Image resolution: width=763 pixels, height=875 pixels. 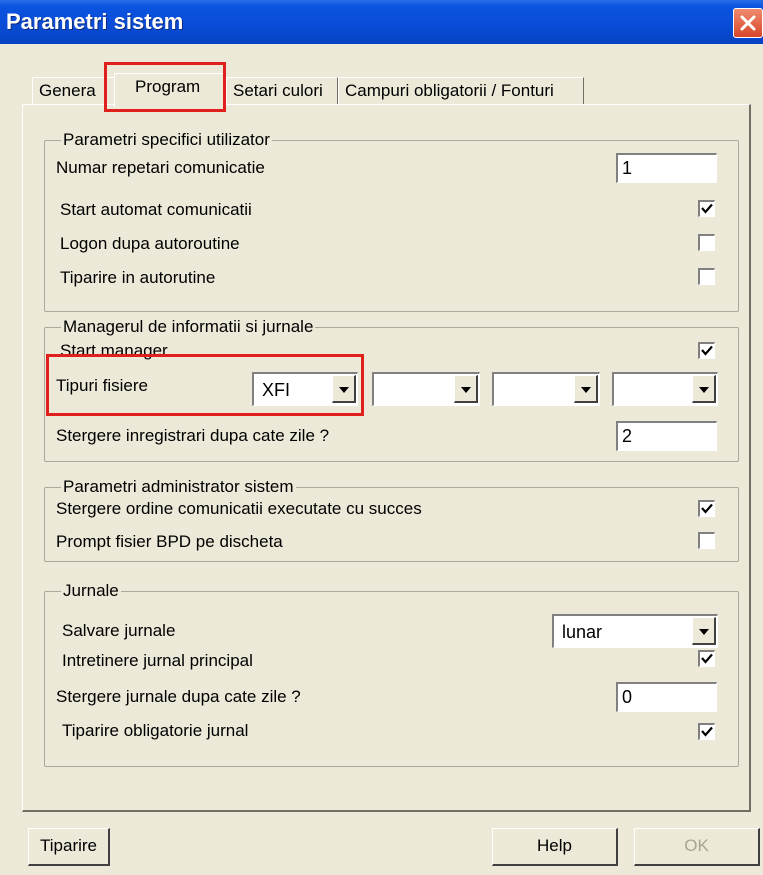 What do you see at coordinates (169, 541) in the screenshot?
I see `prompt-bpd-label: Prompt fisier BPD pe discheta` at bounding box center [169, 541].